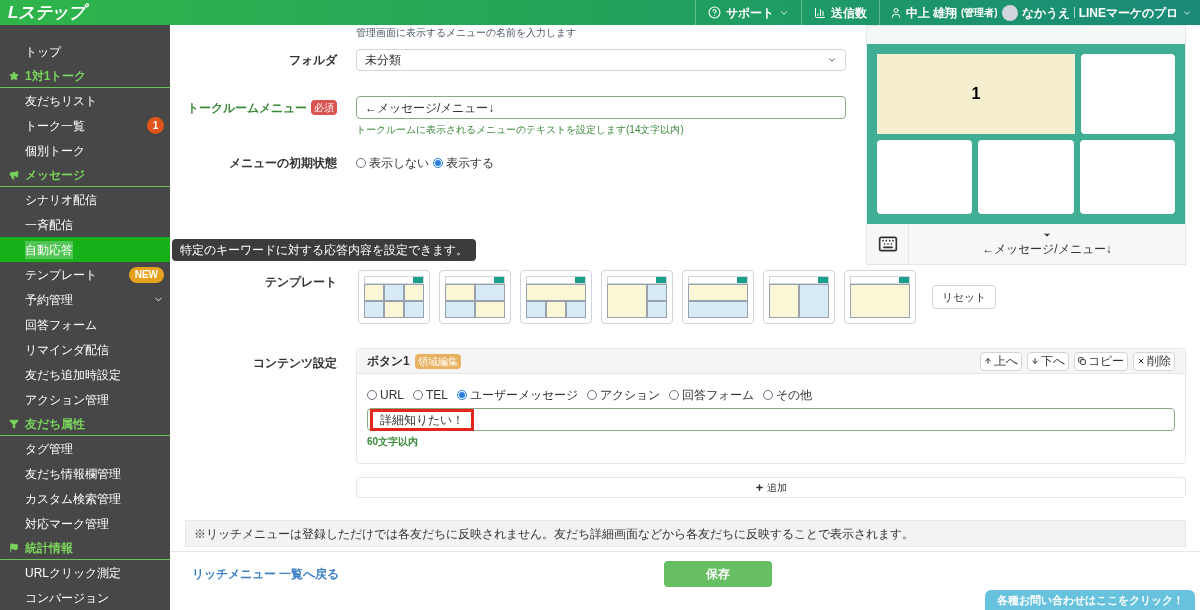 This screenshot has width=1200, height=610. What do you see at coordinates (931, 13) in the screenshot?
I see `user-name: 中上 雄翔` at bounding box center [931, 13].